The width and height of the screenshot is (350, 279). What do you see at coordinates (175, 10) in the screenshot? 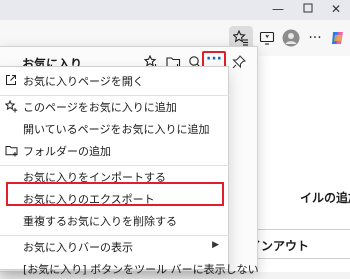
I see `title-bar: — ✕` at bounding box center [175, 10].